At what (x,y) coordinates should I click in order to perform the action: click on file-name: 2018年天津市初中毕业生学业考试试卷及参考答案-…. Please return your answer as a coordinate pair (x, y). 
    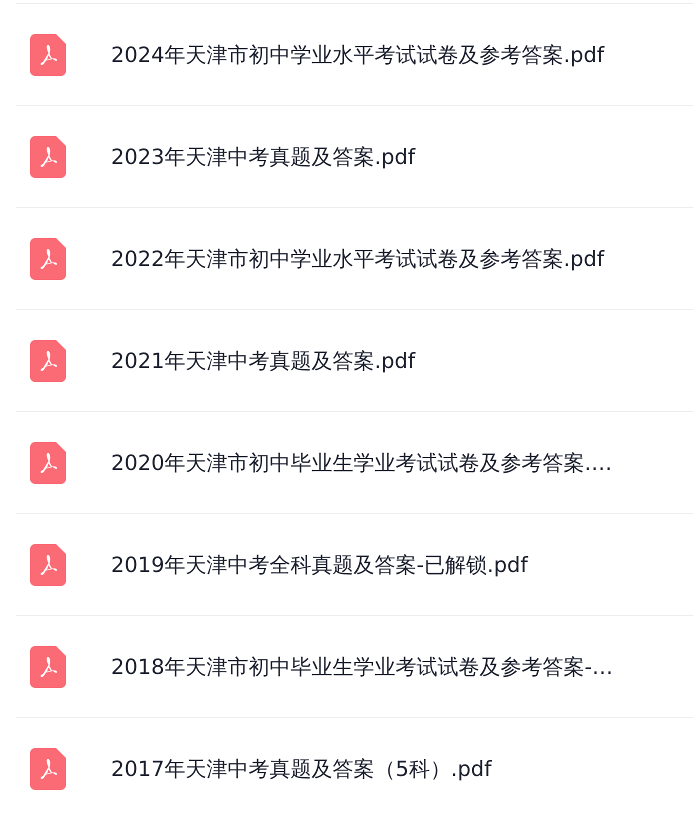
    Looking at the image, I should click on (362, 666).